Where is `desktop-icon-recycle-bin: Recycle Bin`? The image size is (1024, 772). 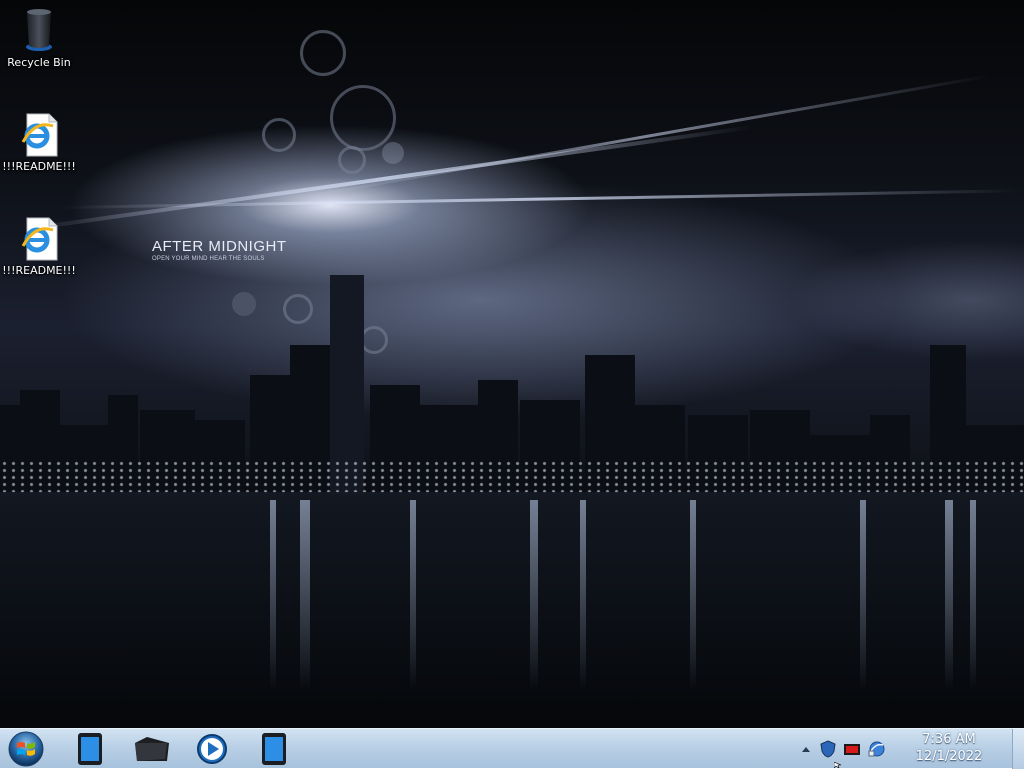 desktop-icon-recycle-bin: Recycle Bin is located at coordinates (39, 37).